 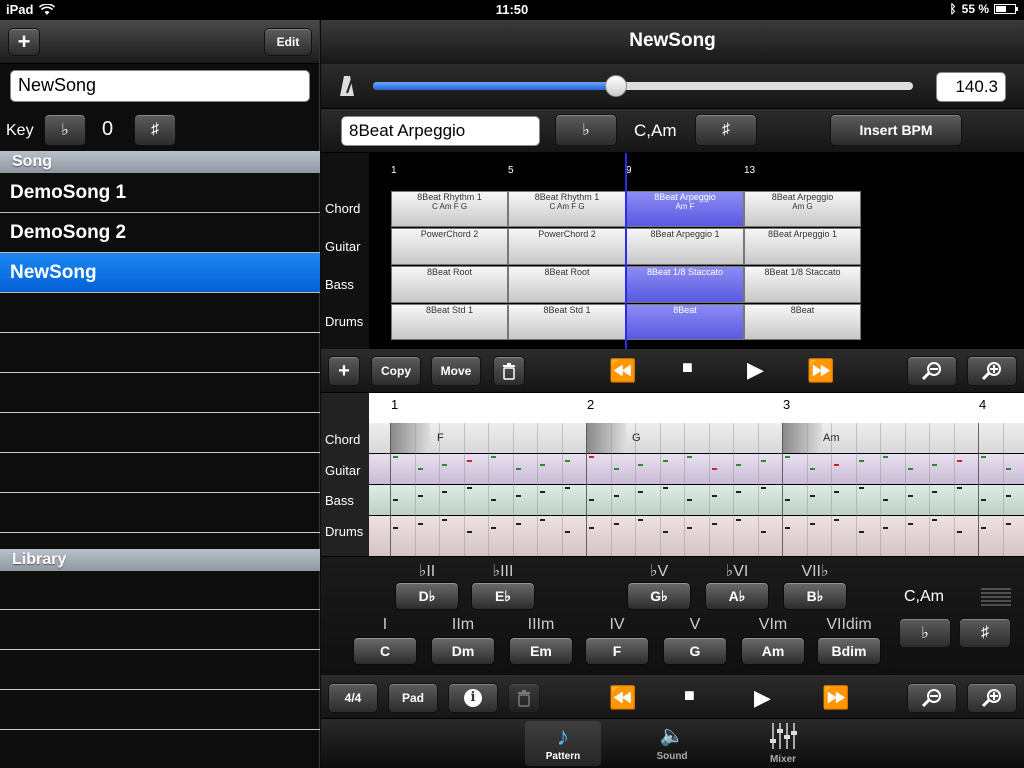 What do you see at coordinates (65, 130) in the screenshot?
I see `key-flat-button: ♭` at bounding box center [65, 130].